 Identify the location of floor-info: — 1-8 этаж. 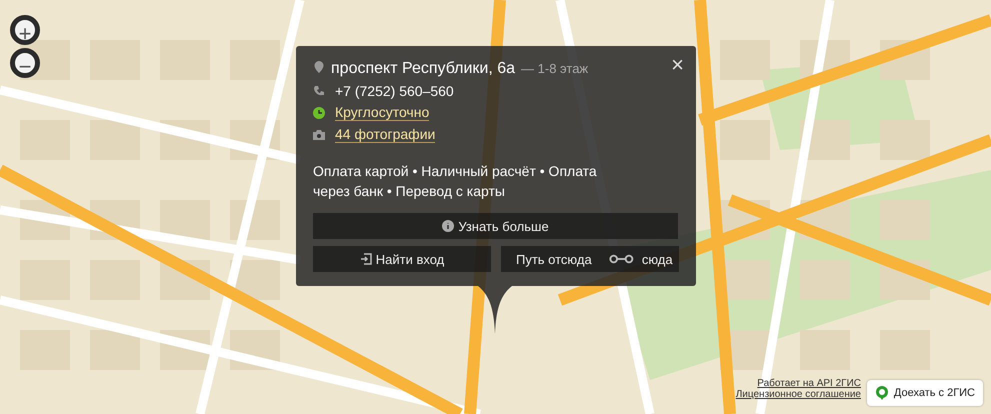
(554, 68).